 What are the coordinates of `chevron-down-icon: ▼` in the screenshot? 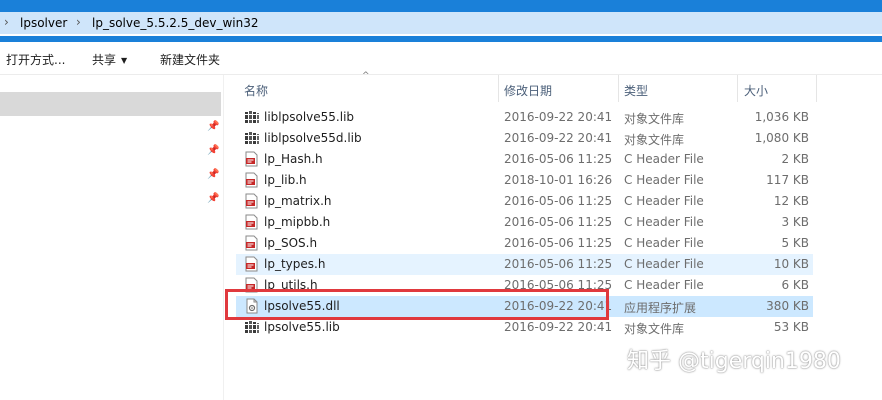 It's located at (124, 60).